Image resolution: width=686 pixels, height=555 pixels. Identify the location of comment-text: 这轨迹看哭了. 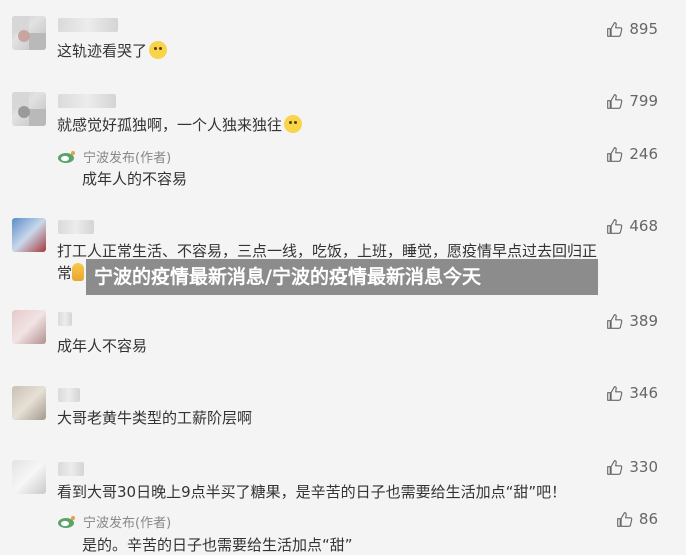
(341, 51).